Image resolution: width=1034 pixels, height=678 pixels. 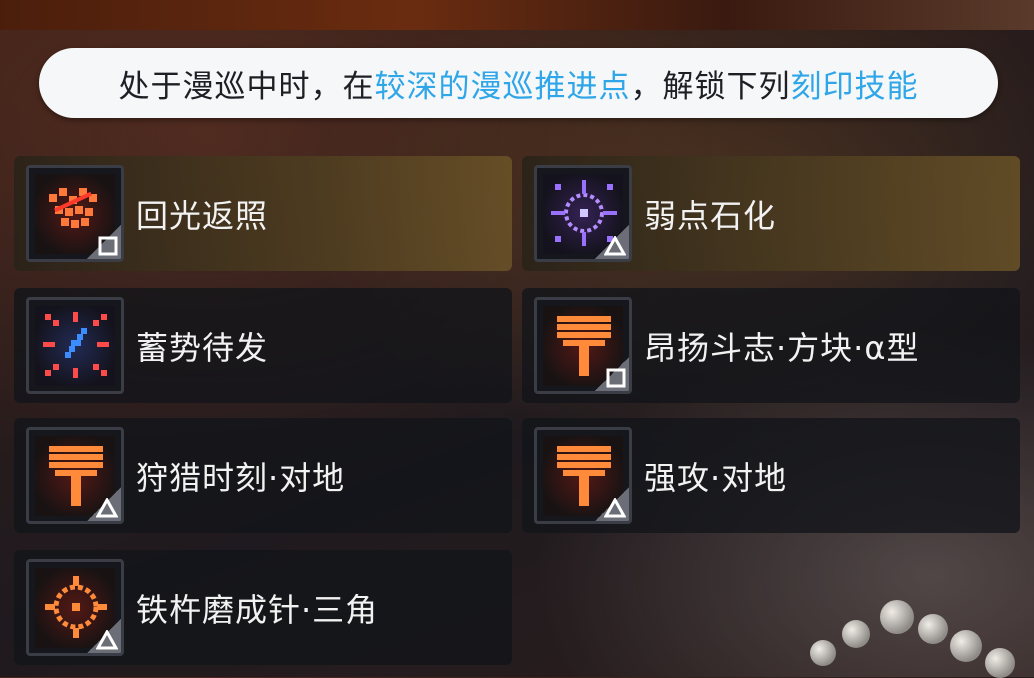 I want to click on skill-card-tiechumochengzhen: 铁杵磨成针·三角, so click(x=263, y=607).